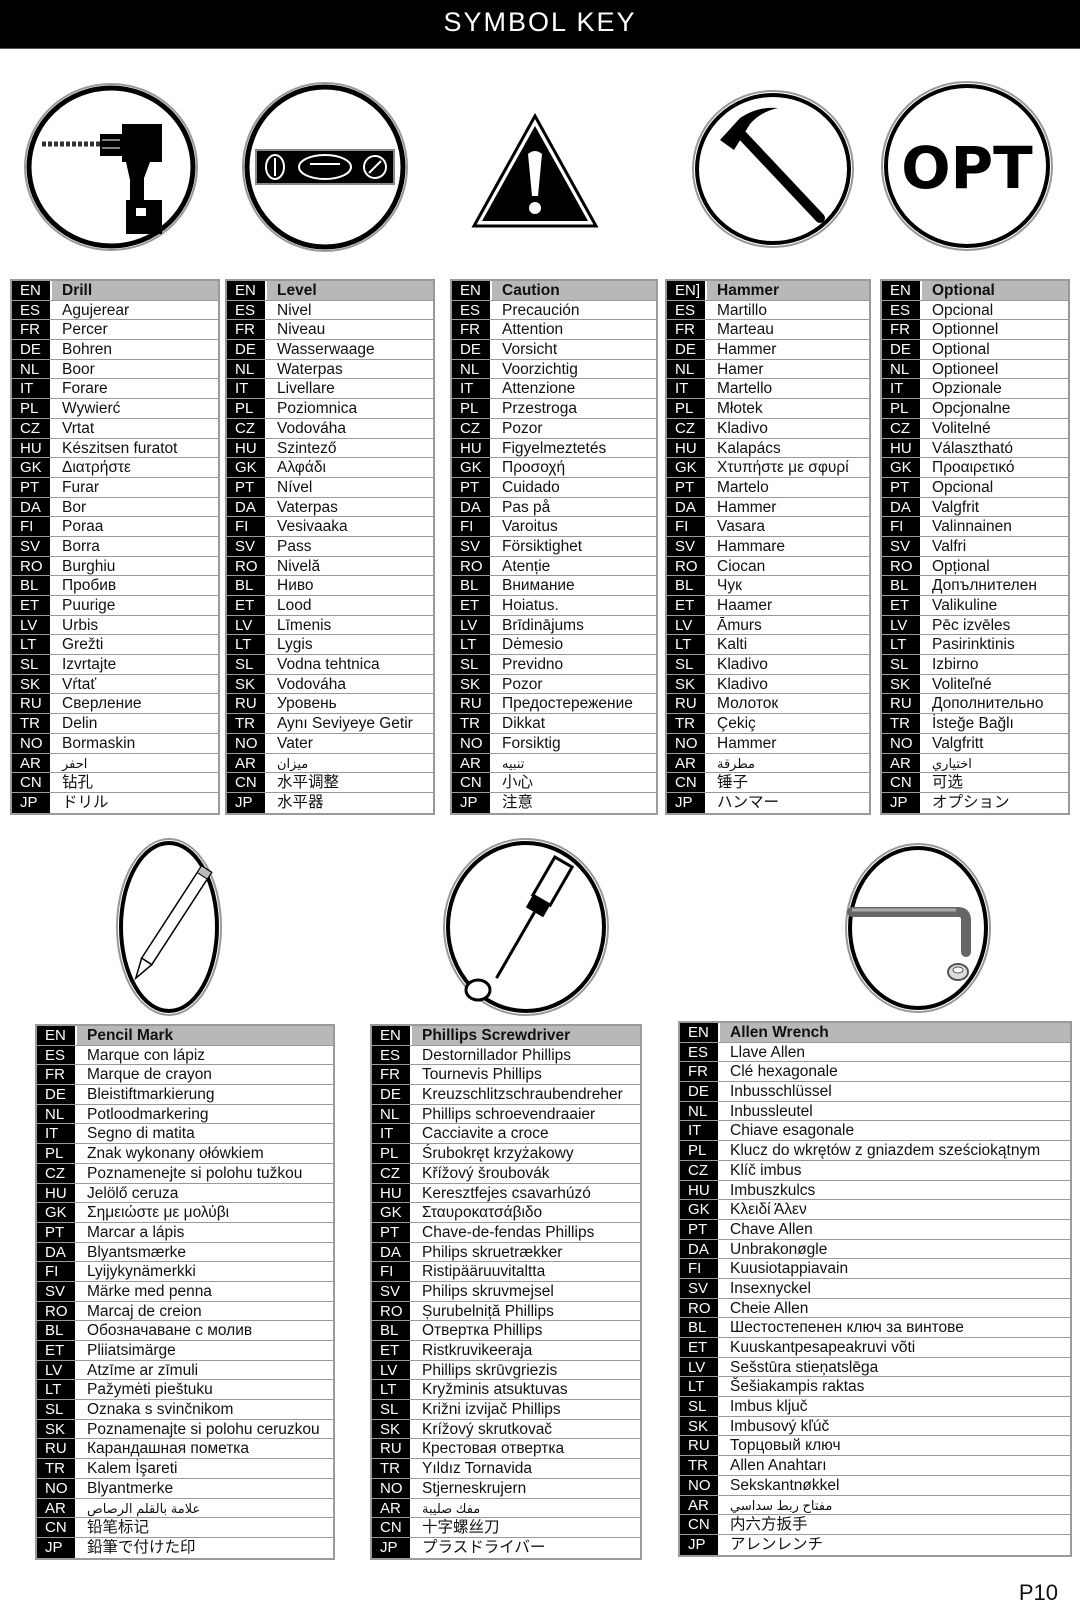 This screenshot has height=1618, width=1080. What do you see at coordinates (81, 546) in the screenshot?
I see `translation: Borra` at bounding box center [81, 546].